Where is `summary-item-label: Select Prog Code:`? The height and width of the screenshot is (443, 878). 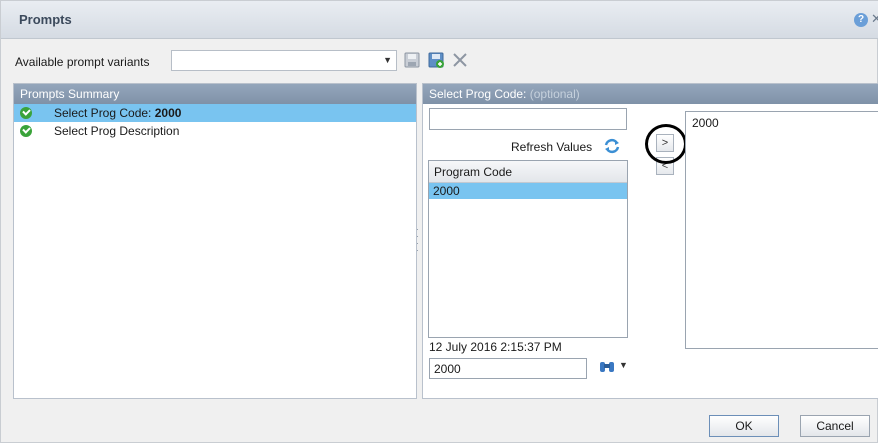 summary-item-label: Select Prog Code: is located at coordinates (104, 113).